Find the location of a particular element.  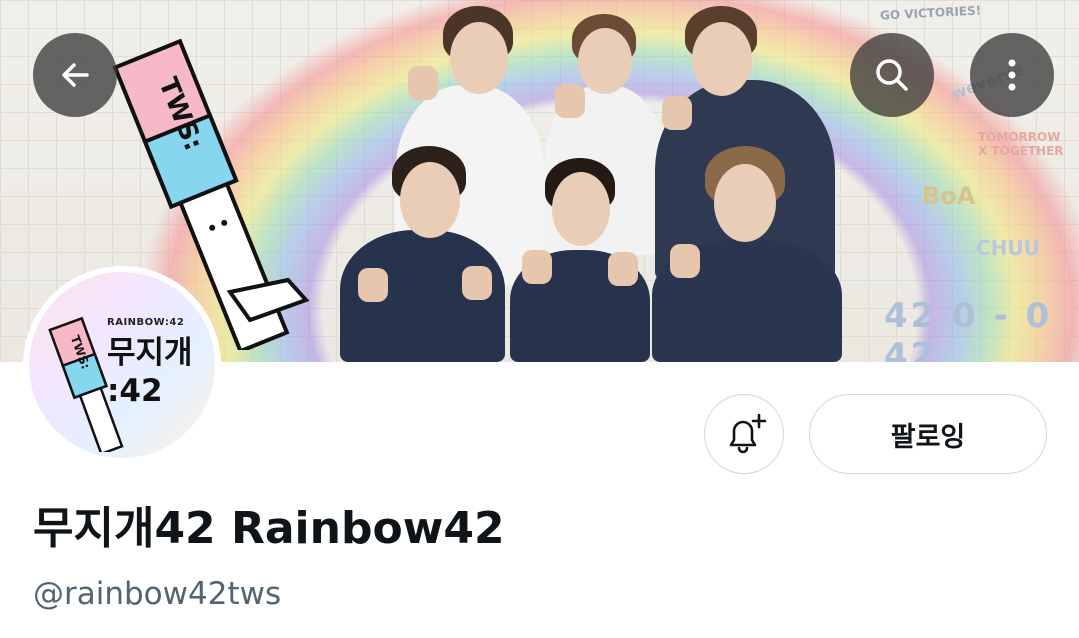

arrow-left-icon is located at coordinates (75, 75).